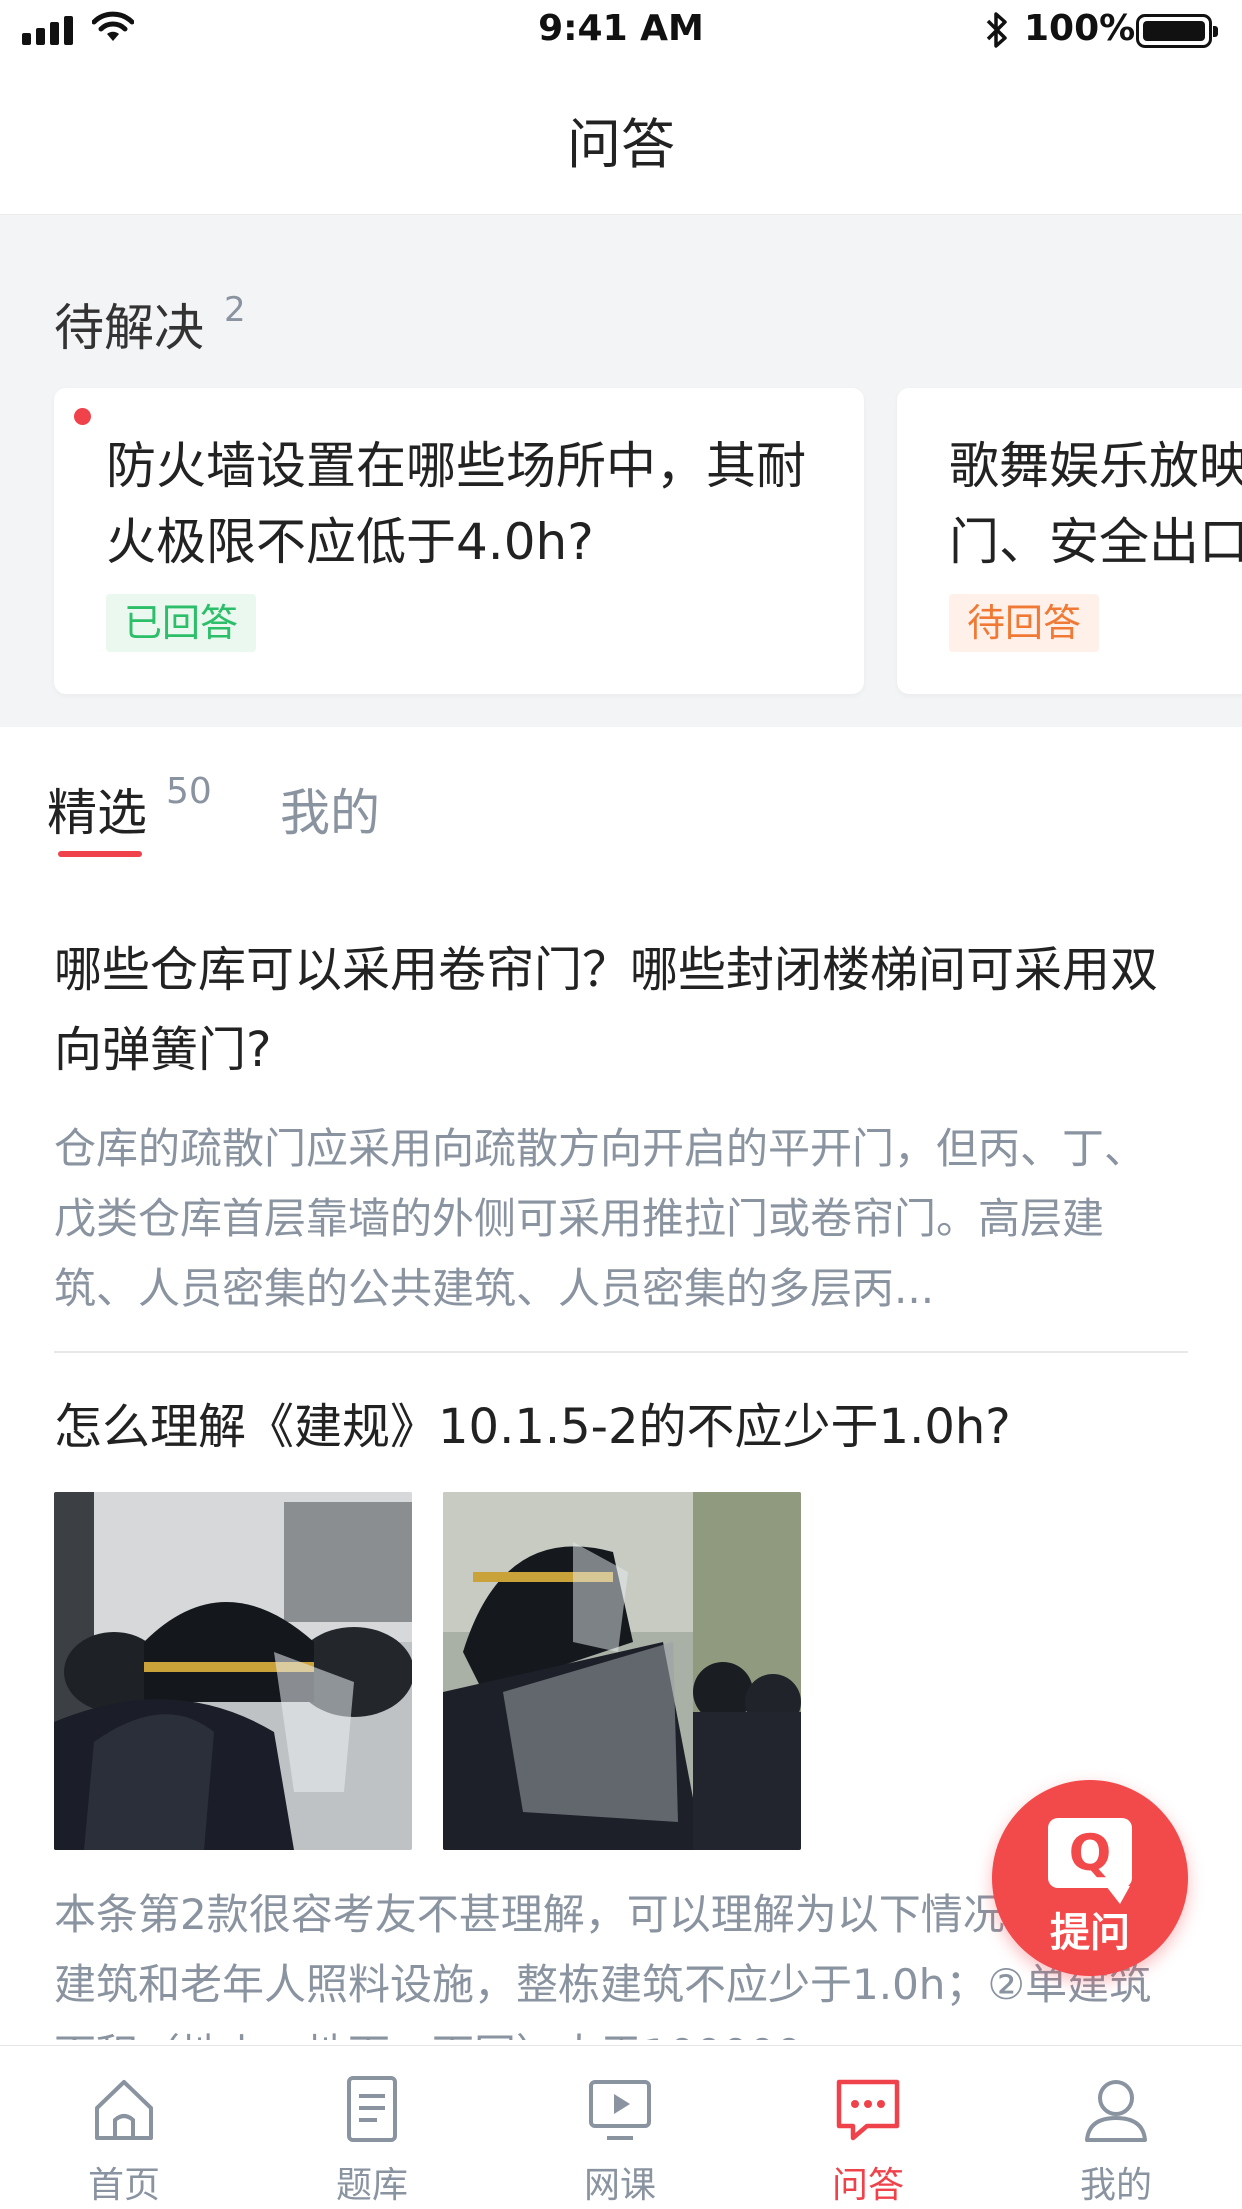 This screenshot has height=2209, width=1242. I want to click on tabbar-item-profile: 我的, so click(1116, 2127).